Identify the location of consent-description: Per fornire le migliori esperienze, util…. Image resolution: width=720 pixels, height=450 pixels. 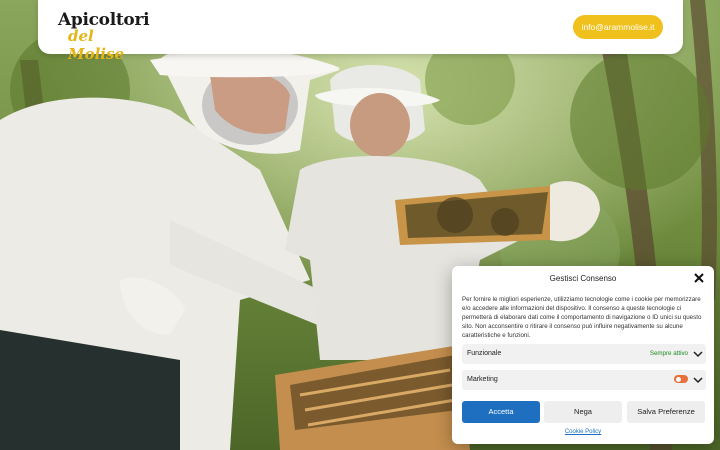
(582, 318).